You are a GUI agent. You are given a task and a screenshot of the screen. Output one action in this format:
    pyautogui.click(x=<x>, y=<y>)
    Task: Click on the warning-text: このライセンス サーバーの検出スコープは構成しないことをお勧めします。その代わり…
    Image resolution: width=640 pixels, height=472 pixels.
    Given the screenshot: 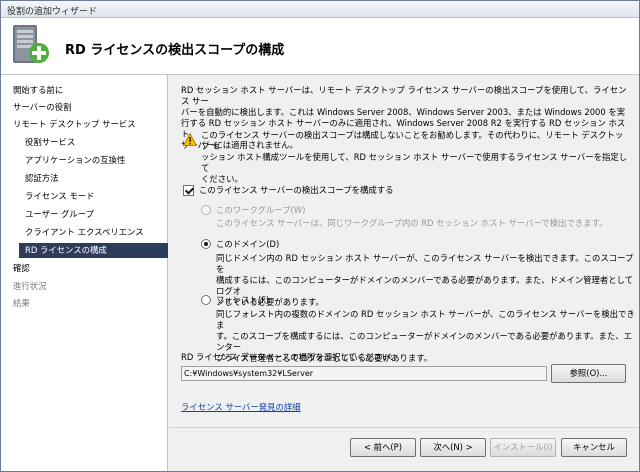 What is the action you would take?
    pyautogui.click(x=416, y=157)
    